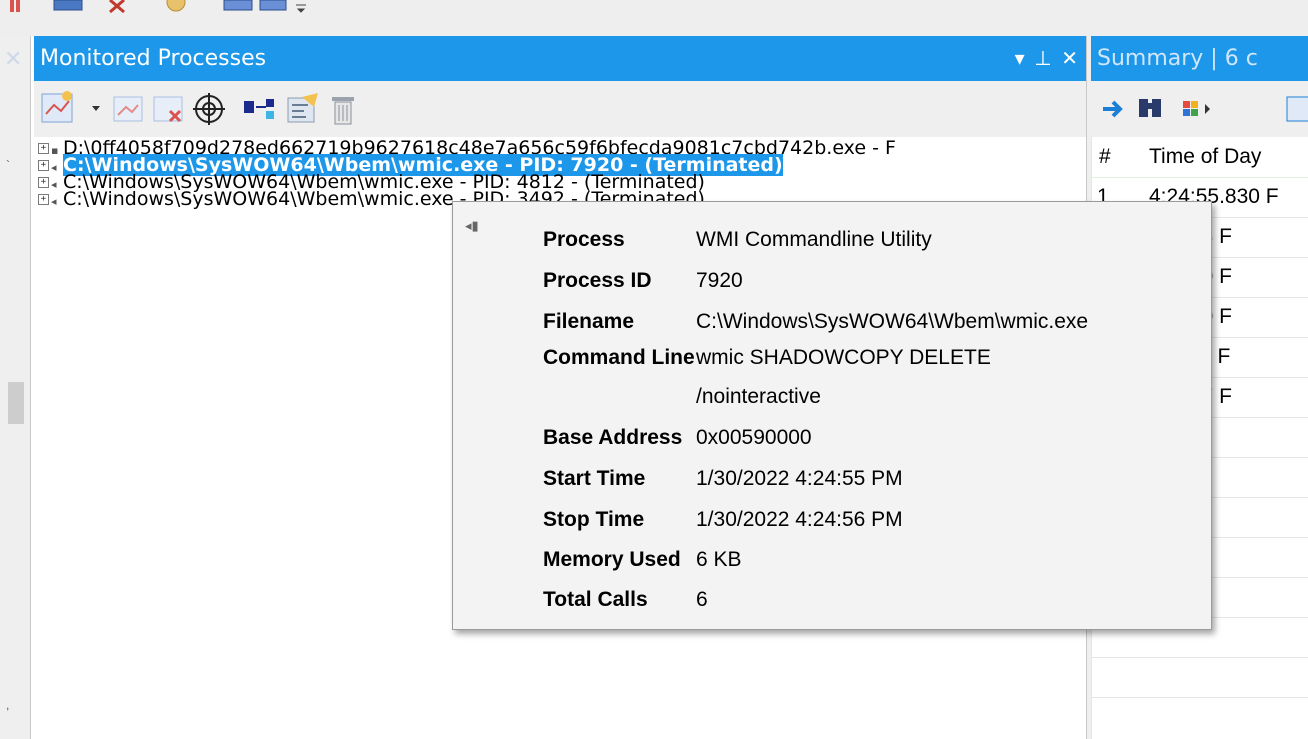 The height and width of the screenshot is (739, 1308). I want to click on monitored-processes-header: Monitored Processes ▾ ⊥ ✕, so click(560, 58).